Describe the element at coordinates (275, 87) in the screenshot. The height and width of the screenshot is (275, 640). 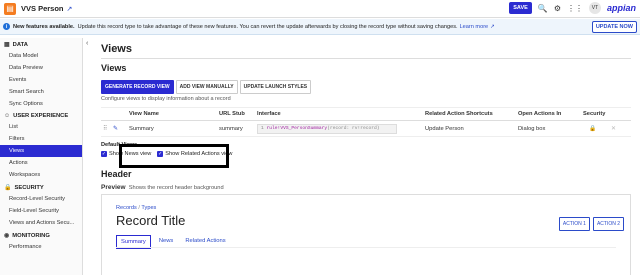
I see `update-launch-styles-button: UPDATE LAUNCH STYLES` at that location.